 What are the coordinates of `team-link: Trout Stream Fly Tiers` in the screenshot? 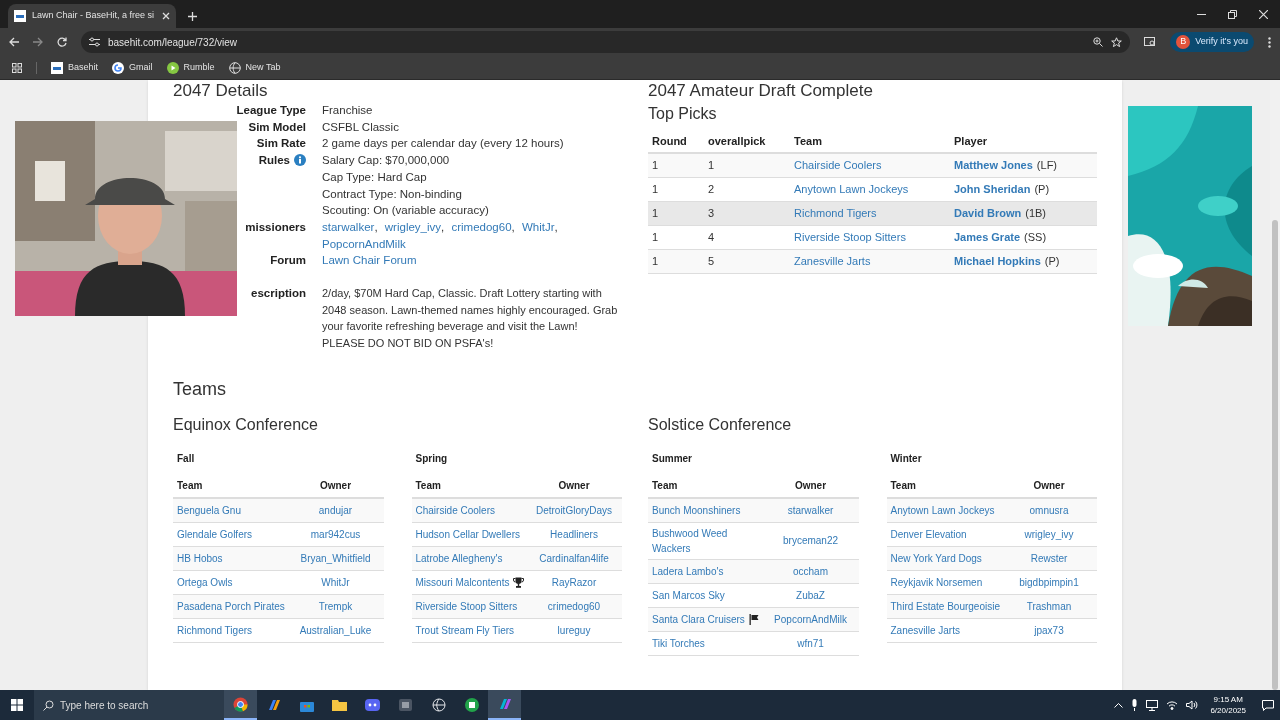 It's located at (465, 630).